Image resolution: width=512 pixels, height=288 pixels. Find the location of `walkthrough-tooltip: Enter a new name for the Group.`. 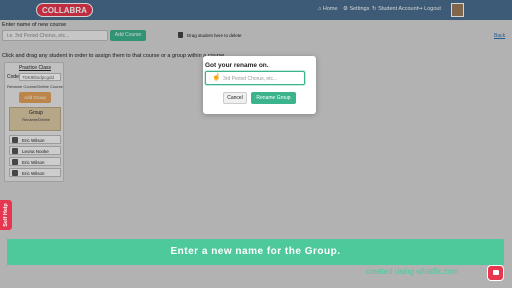

walkthrough-tooltip: Enter a new name for the Group. is located at coordinates (255, 252).